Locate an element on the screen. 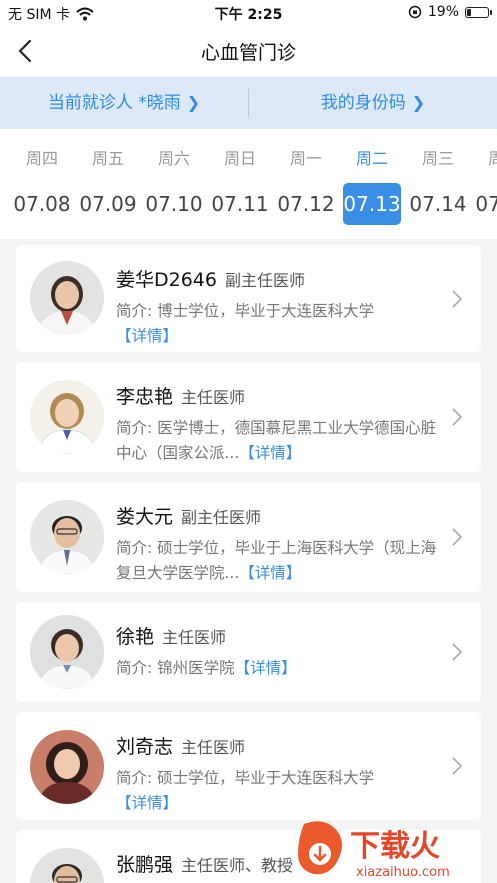 The height and width of the screenshot is (883, 497). orientation-lock-icon is located at coordinates (415, 12).